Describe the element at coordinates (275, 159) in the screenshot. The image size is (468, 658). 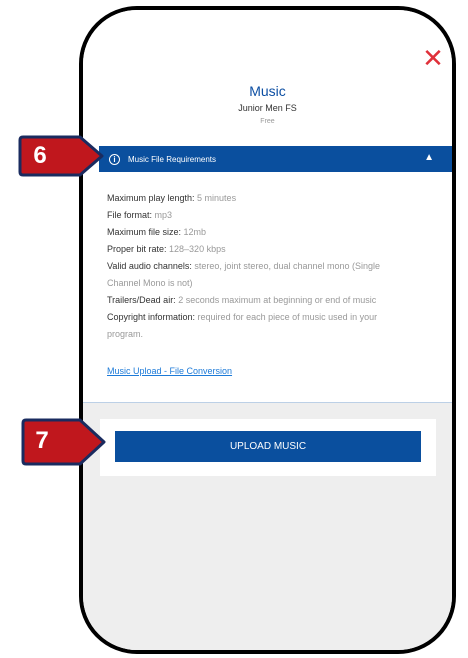
I see `requirements-accordion-header: i Music File Requirements ▲` at that location.